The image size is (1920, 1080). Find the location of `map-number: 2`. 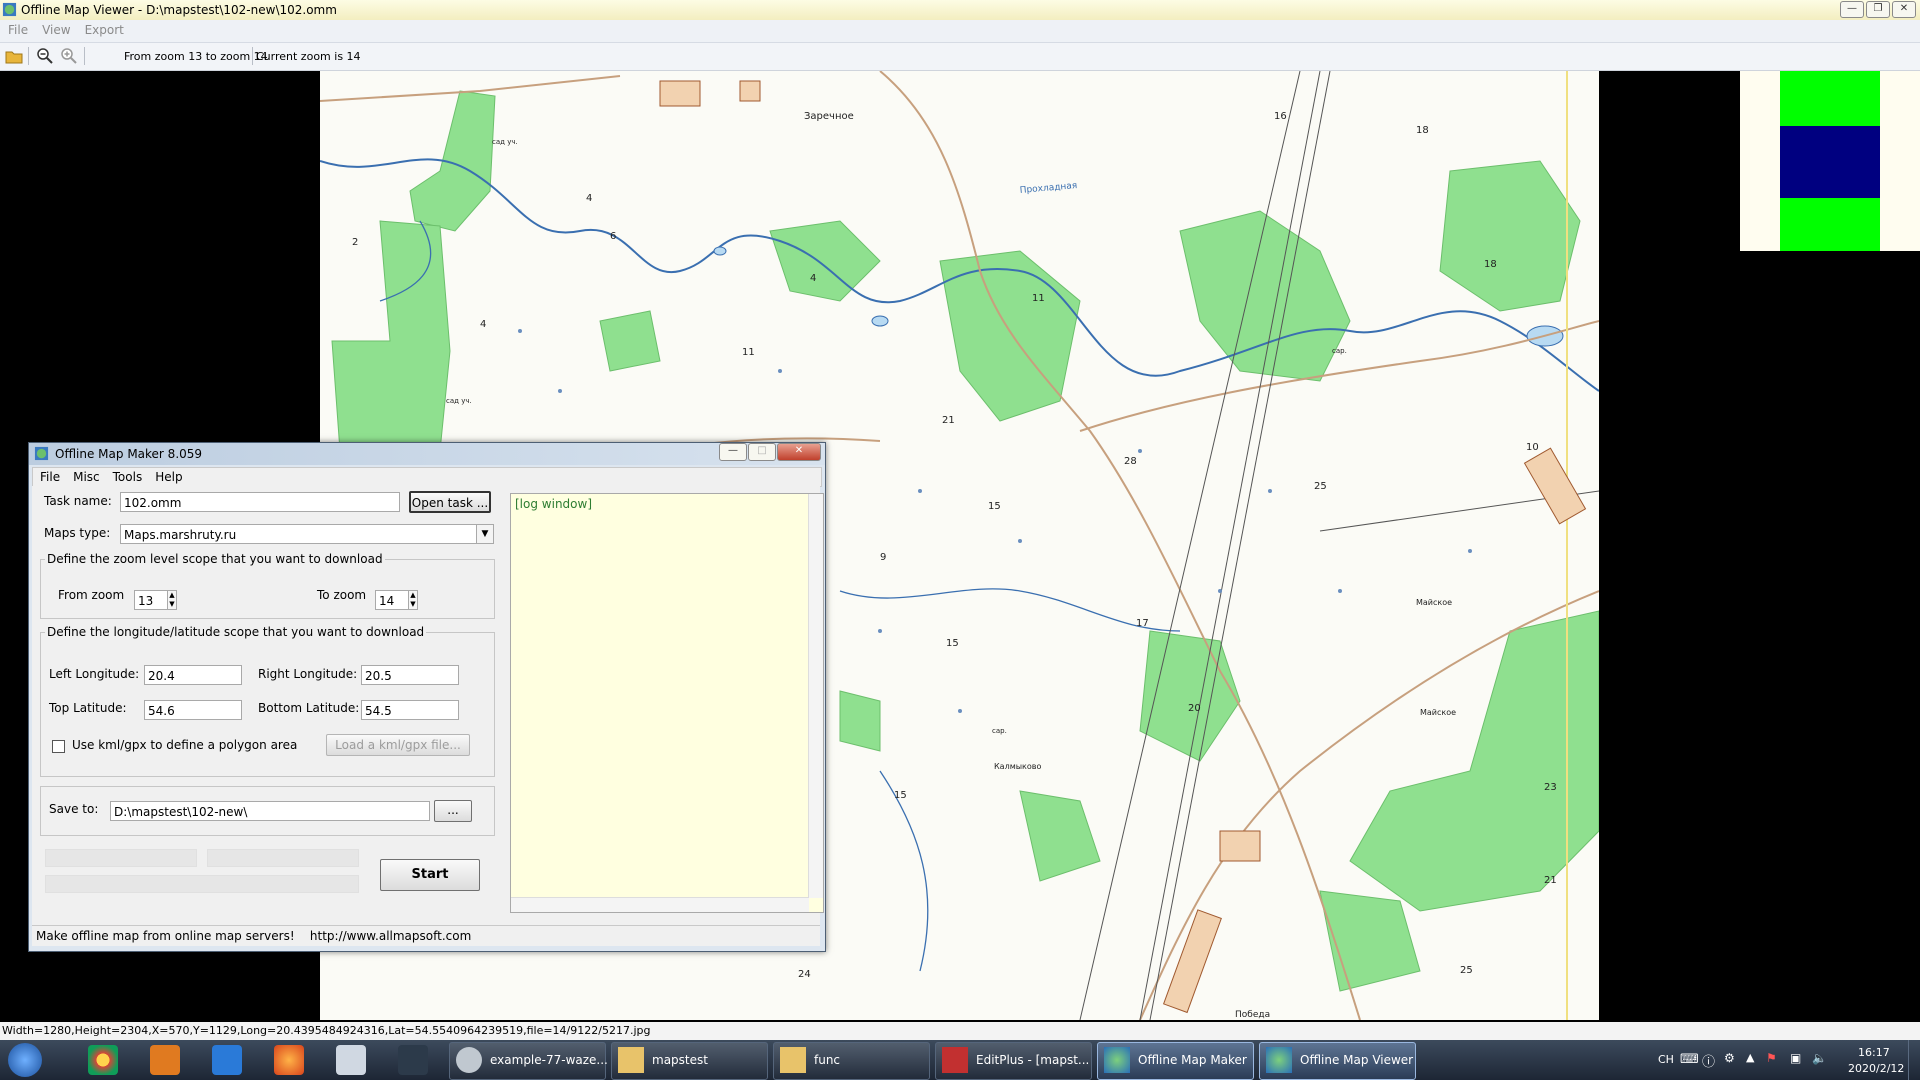

map-number: 2 is located at coordinates (355, 242).